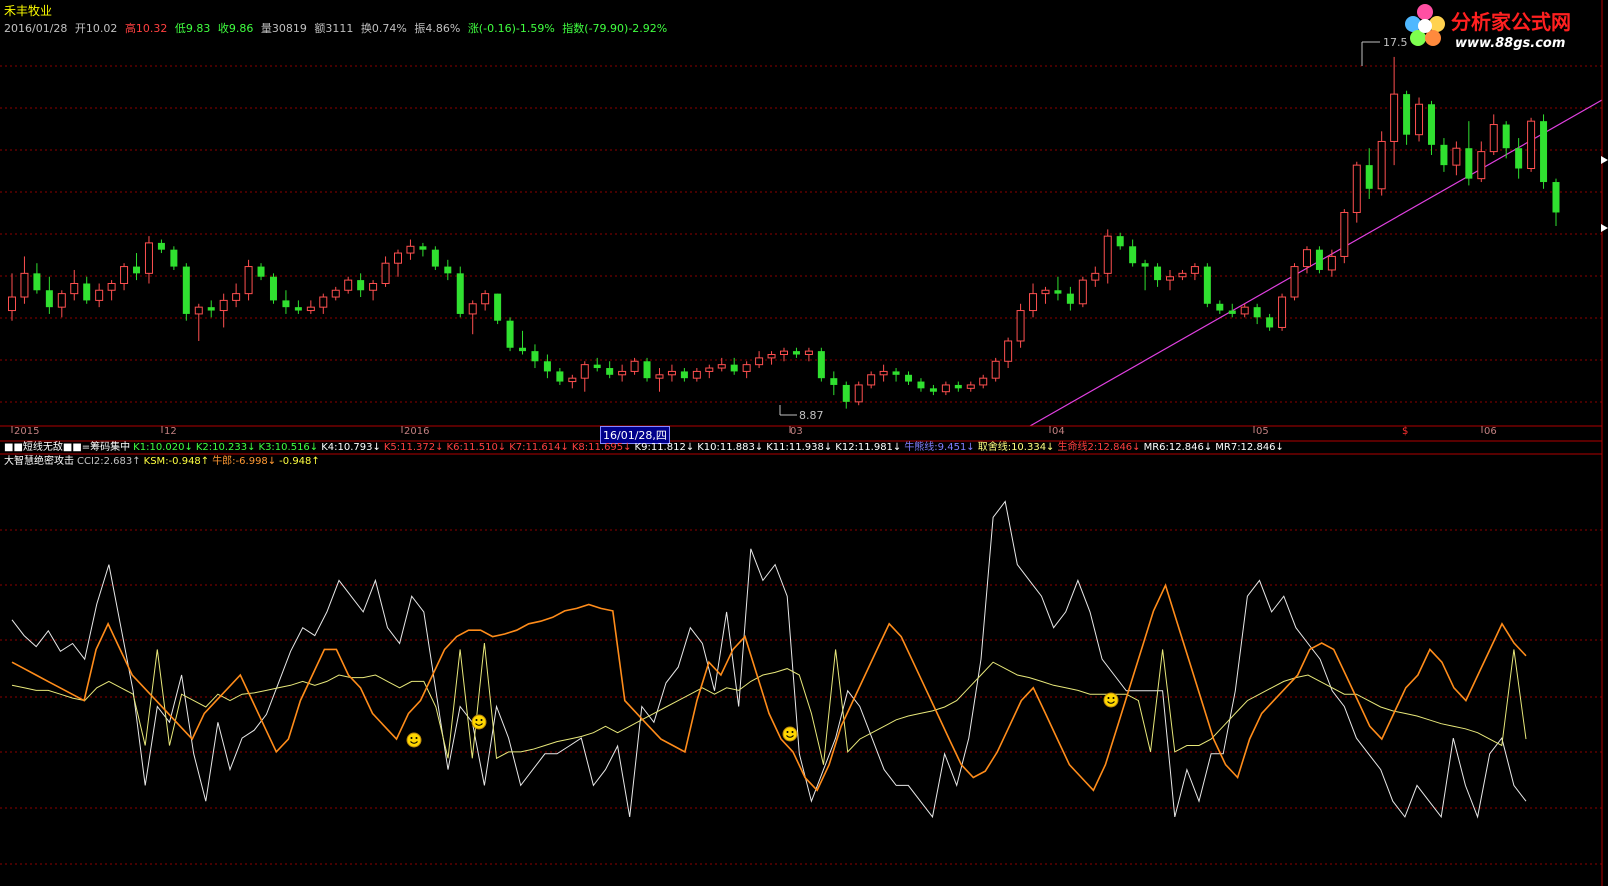  I want to click on ma-legend-item-8: K8:11.695↓, so click(601, 447).